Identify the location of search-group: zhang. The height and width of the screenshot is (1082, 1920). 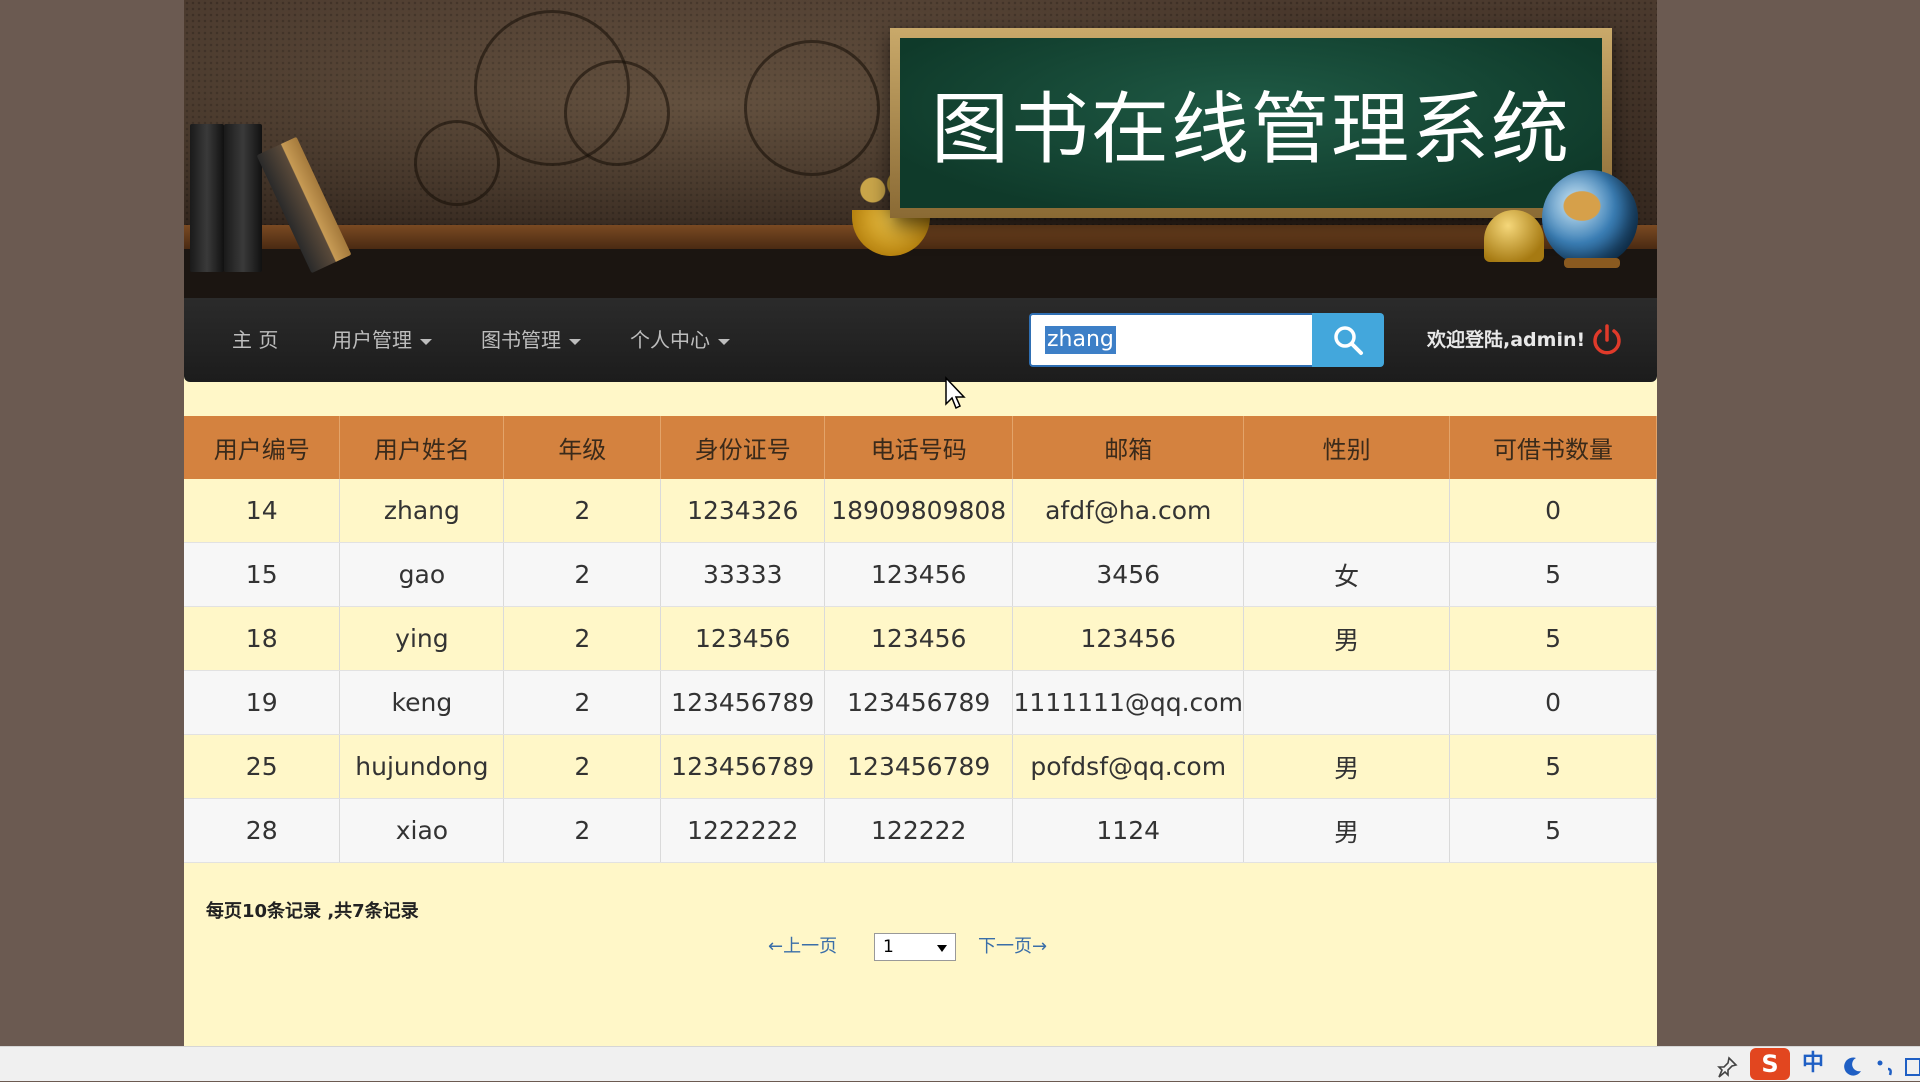
(1206, 340).